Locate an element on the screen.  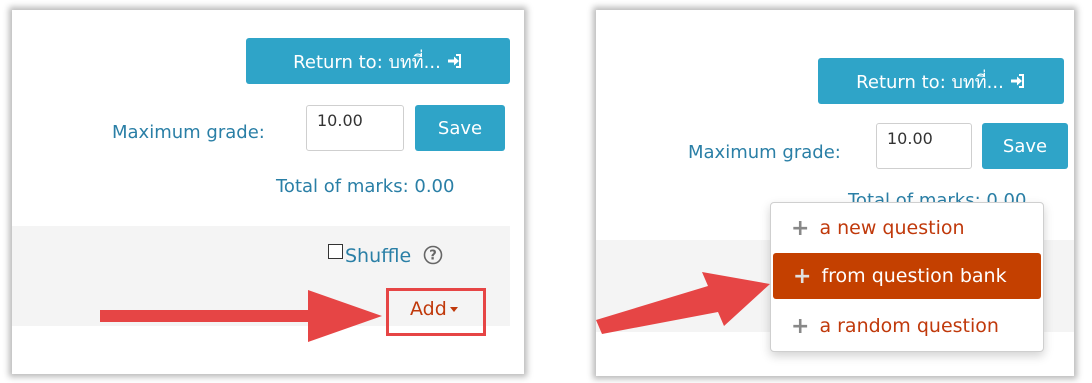
menu-item-label: a random question is located at coordinates (909, 326).